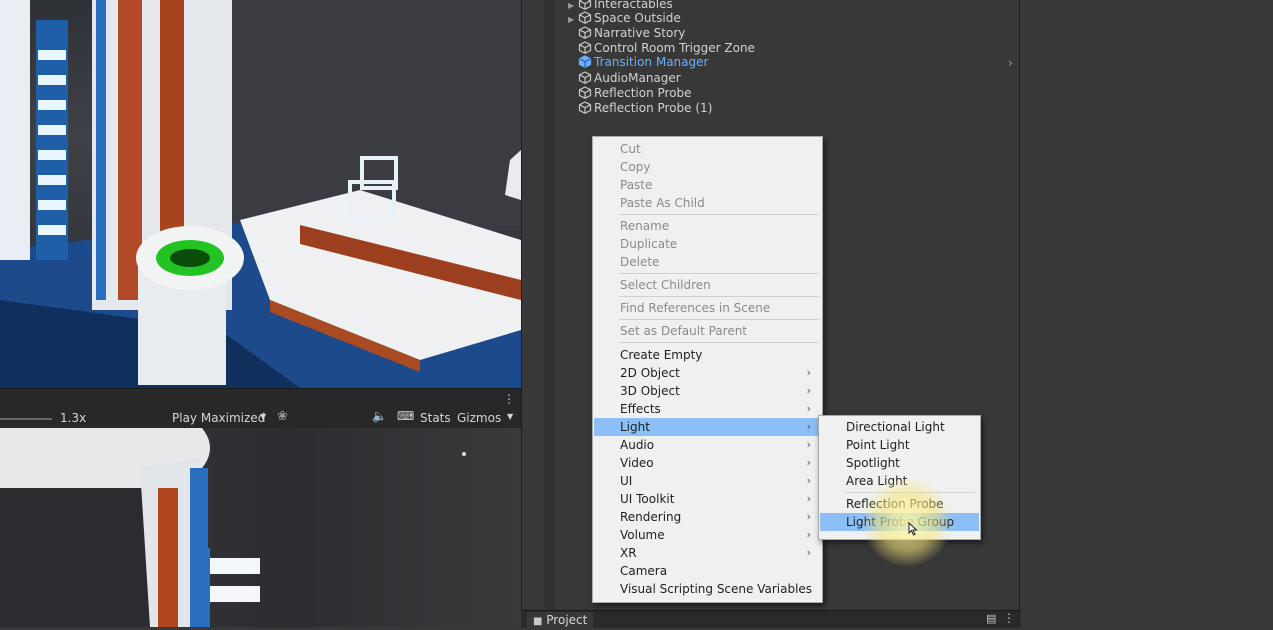 Image resolution: width=1273 pixels, height=630 pixels. What do you see at coordinates (706, 499) in the screenshot?
I see `menu-item-ui-toolkit: UI Toolkit ›` at bounding box center [706, 499].